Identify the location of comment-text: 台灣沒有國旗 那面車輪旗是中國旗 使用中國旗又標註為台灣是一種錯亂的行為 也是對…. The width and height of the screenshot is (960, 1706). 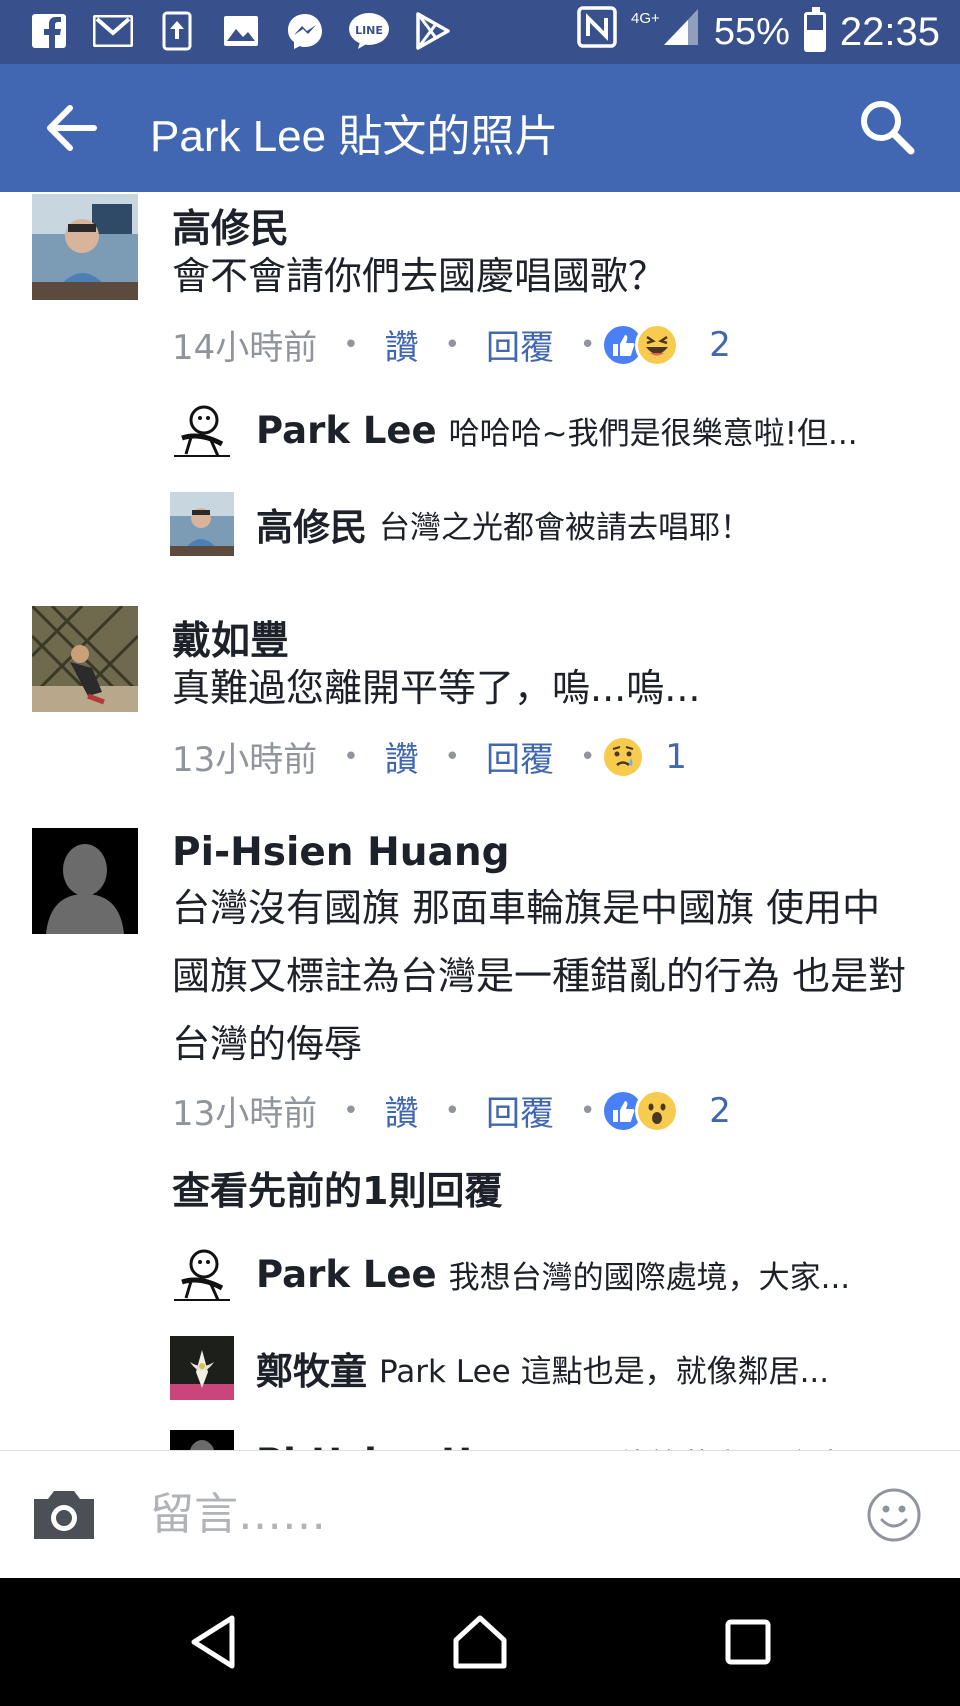
(539, 976).